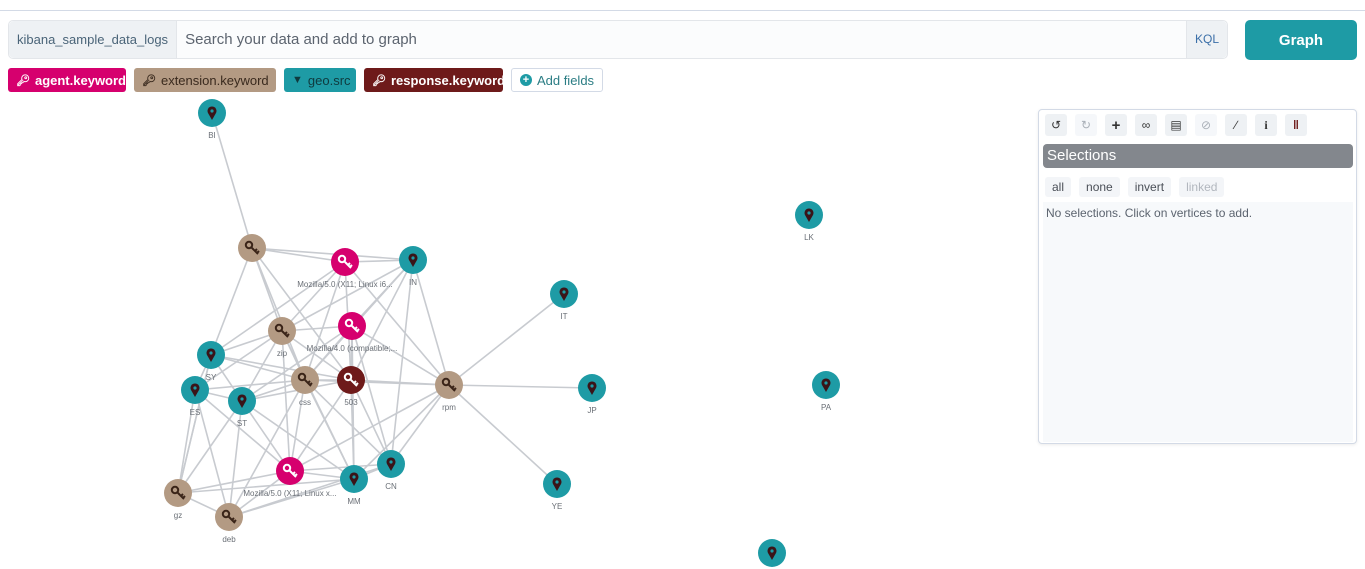 Image resolution: width=1365 pixels, height=569 pixels. Describe the element at coordinates (195, 412) in the screenshot. I see `vertex-label: ES` at that location.